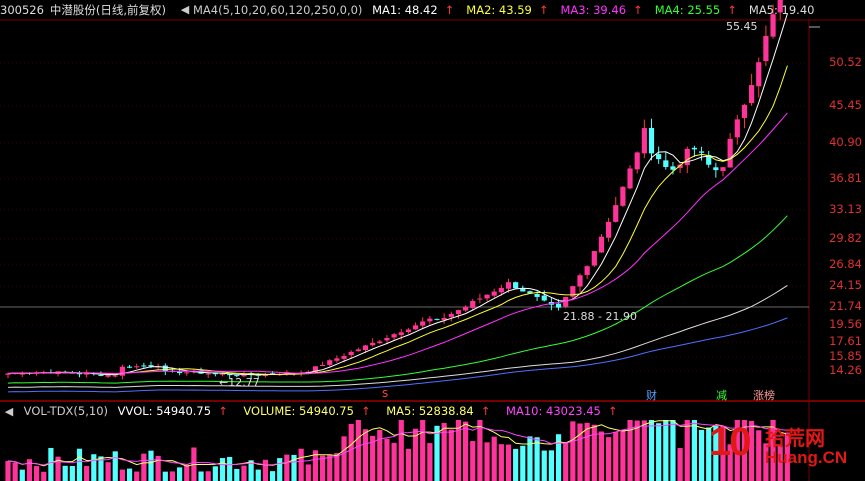  I want to click on vol-prev-button: ◀, so click(9, 412).